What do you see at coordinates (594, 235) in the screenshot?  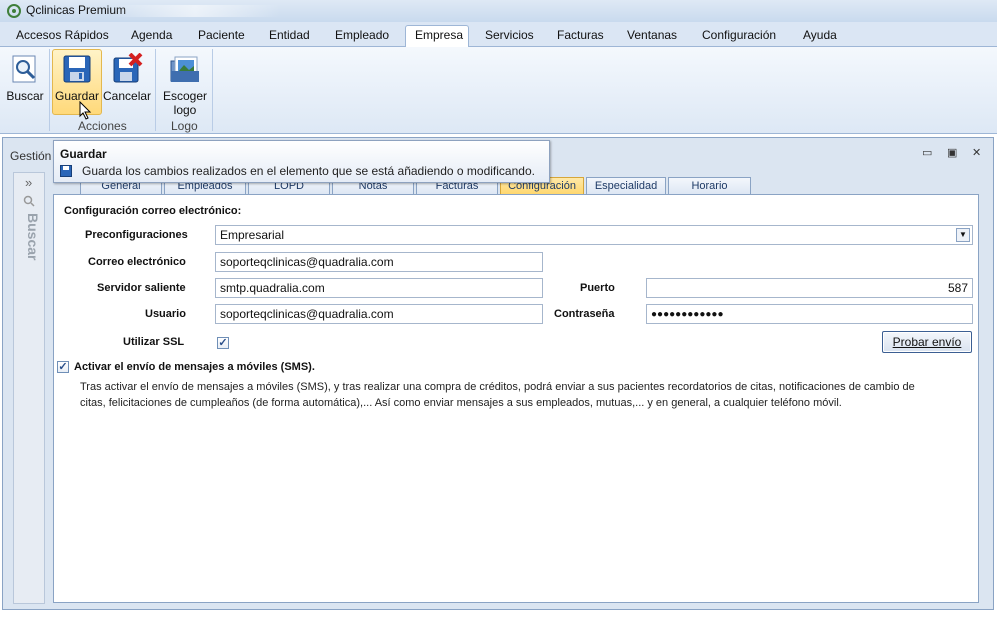 I see `preconfig-select: Empresarial ▼` at bounding box center [594, 235].